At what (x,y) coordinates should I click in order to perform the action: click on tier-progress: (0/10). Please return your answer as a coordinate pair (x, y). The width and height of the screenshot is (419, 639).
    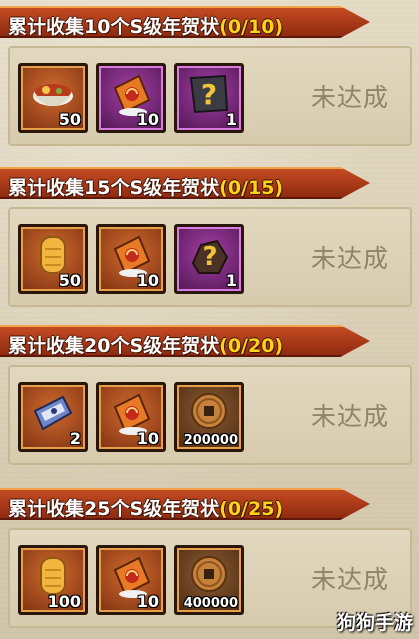
    Looking at the image, I should click on (251, 27).